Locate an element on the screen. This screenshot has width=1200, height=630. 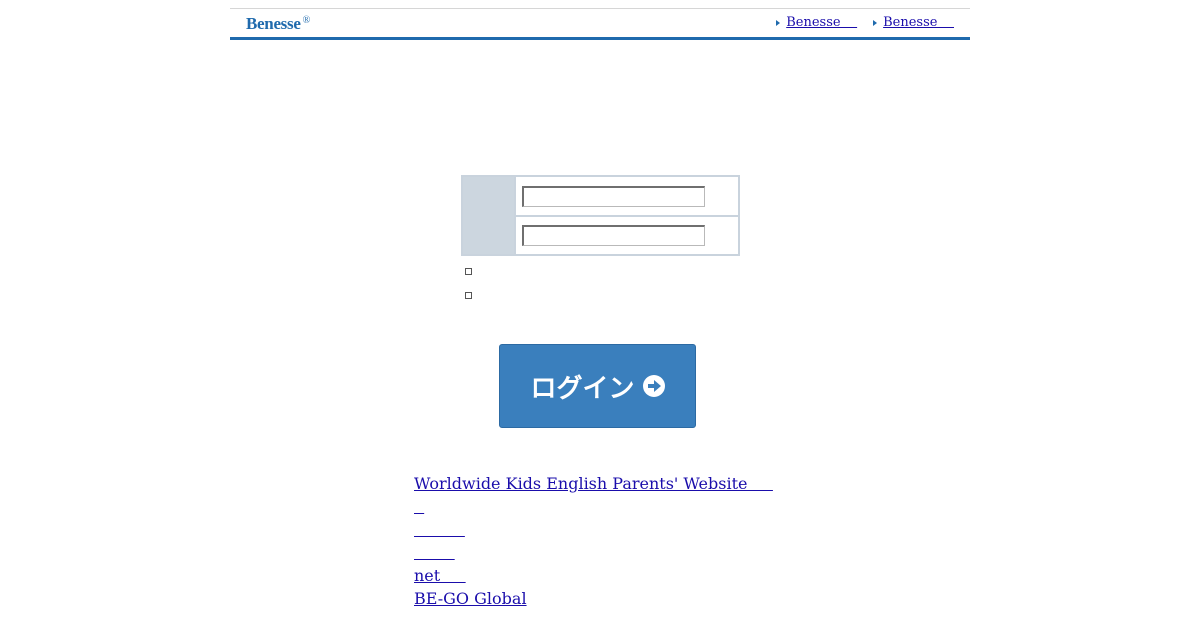
login-form-table is located at coordinates (600, 215).